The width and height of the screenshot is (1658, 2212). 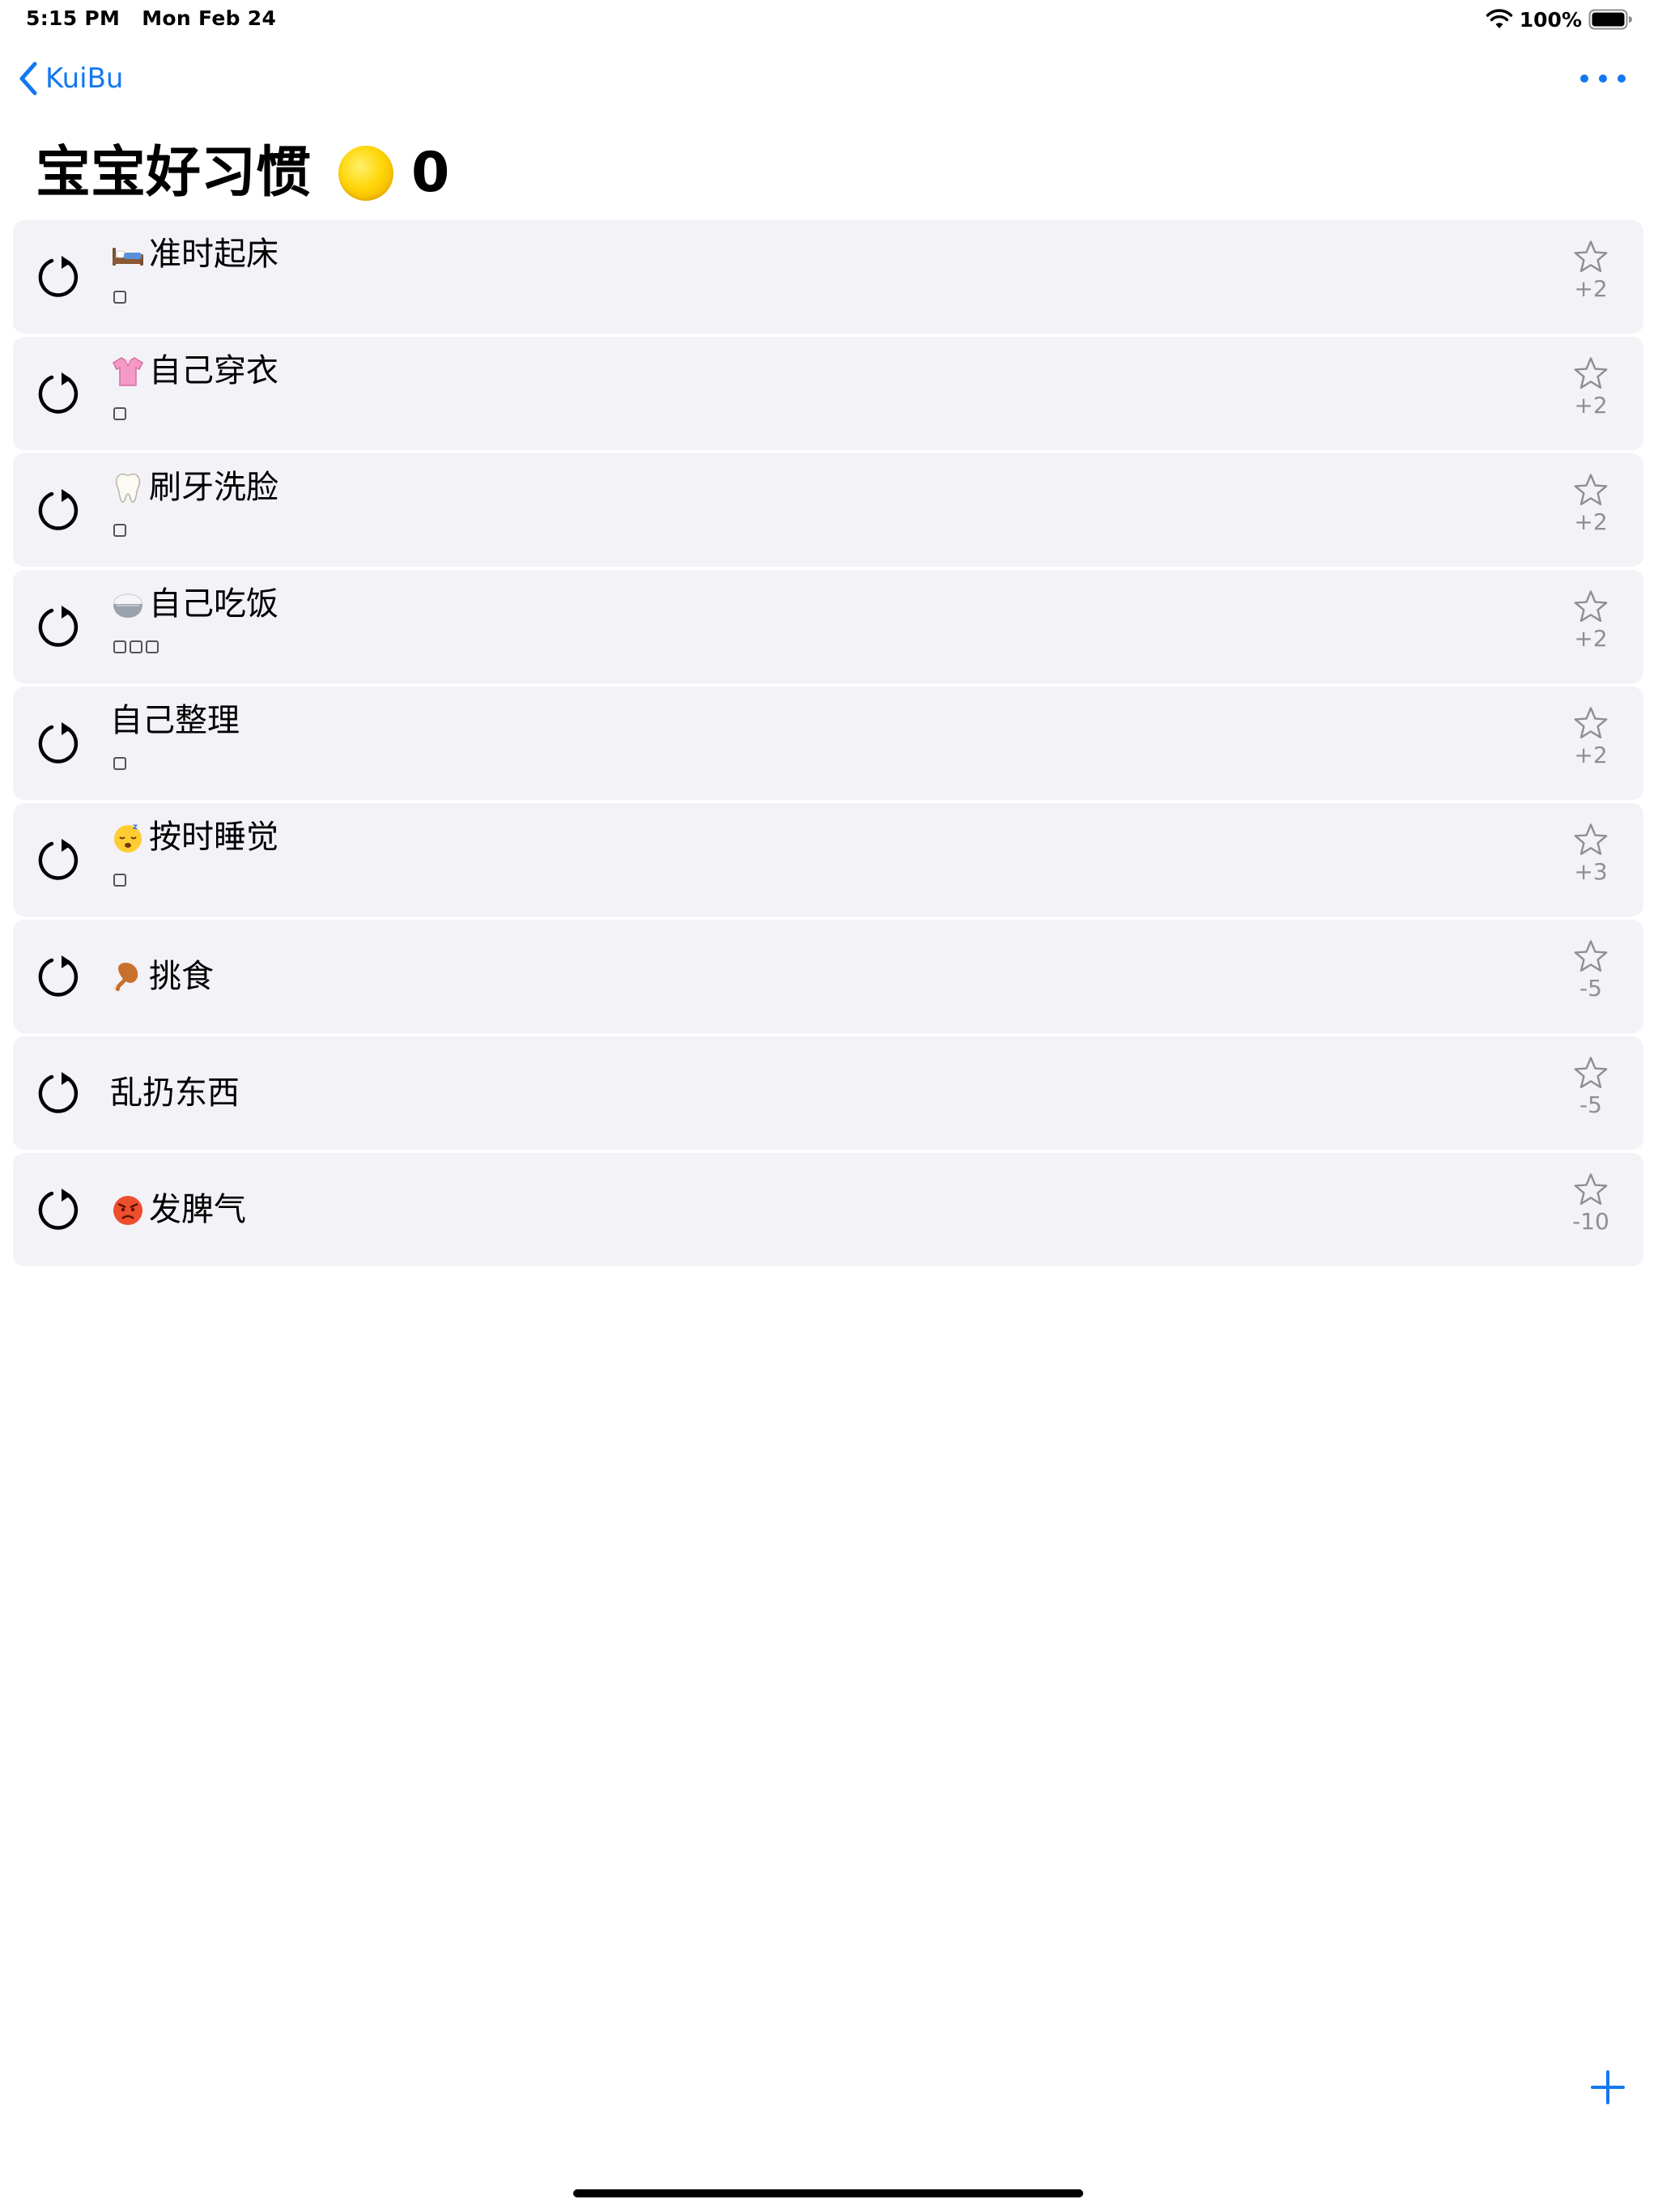 I want to click on yellow-circle-icon, so click(x=366, y=174).